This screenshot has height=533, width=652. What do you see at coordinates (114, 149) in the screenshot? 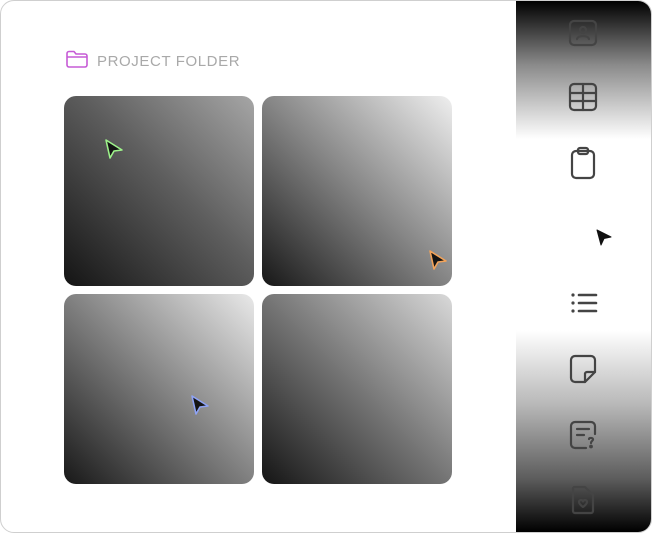
I see `cursor-green-icon` at bounding box center [114, 149].